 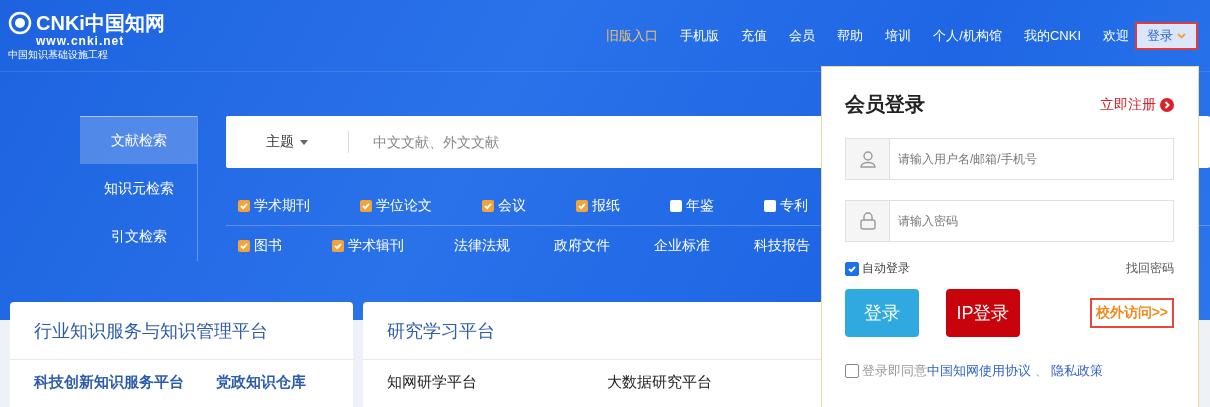 I want to click on search-tab: 引文检索, so click(x=138, y=236).